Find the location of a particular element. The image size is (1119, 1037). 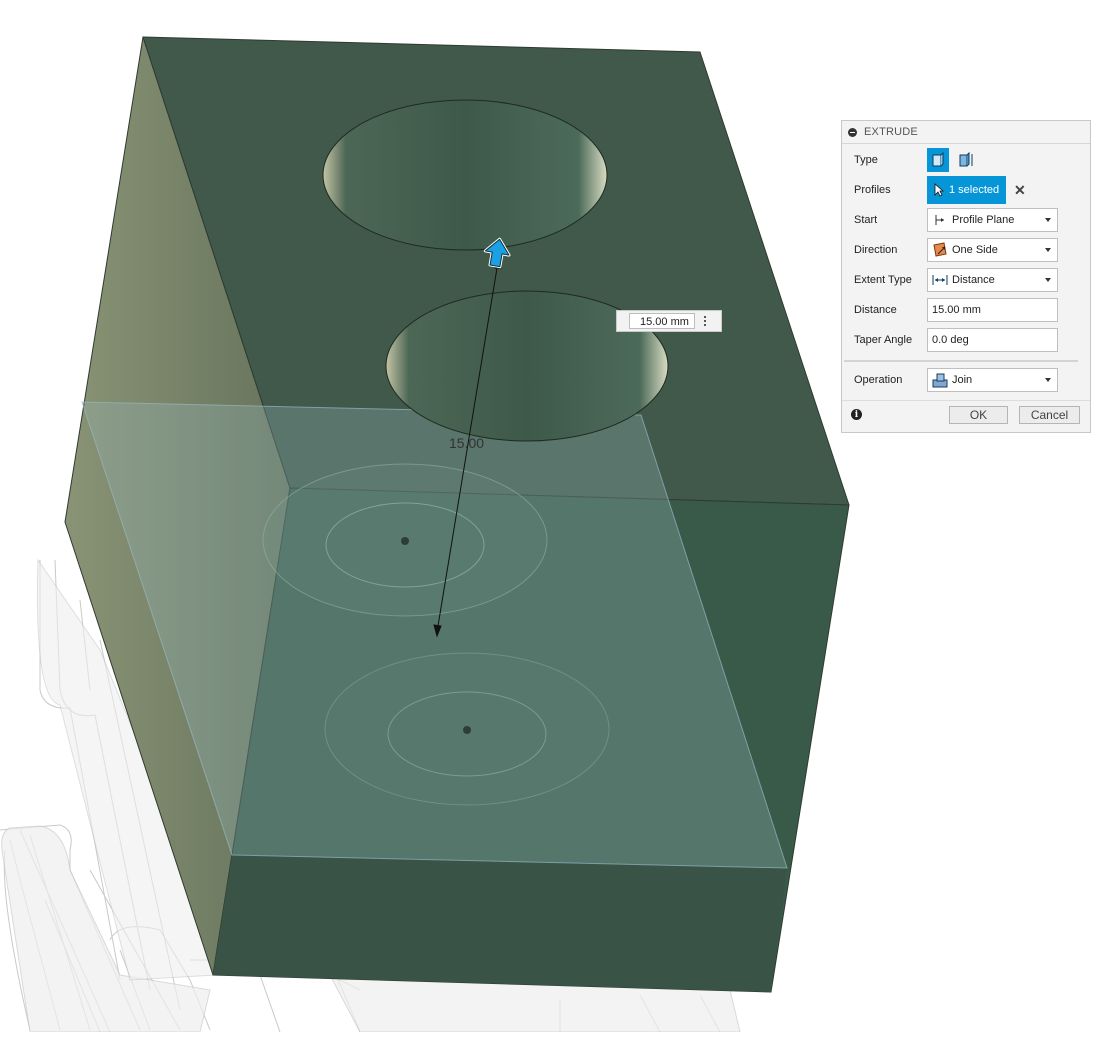

operation-label: Operation is located at coordinates (878, 380).